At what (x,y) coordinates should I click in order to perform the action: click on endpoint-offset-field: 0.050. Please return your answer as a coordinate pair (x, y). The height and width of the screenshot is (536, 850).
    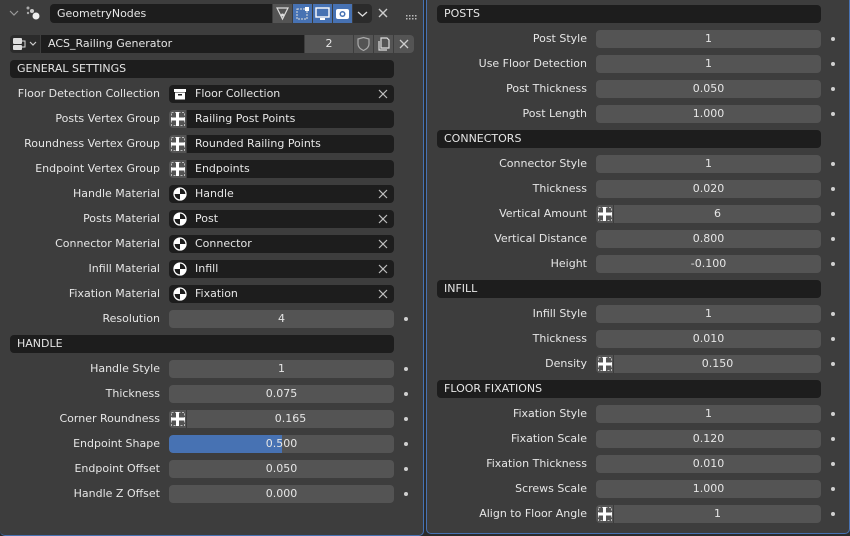
    Looking at the image, I should click on (281, 469).